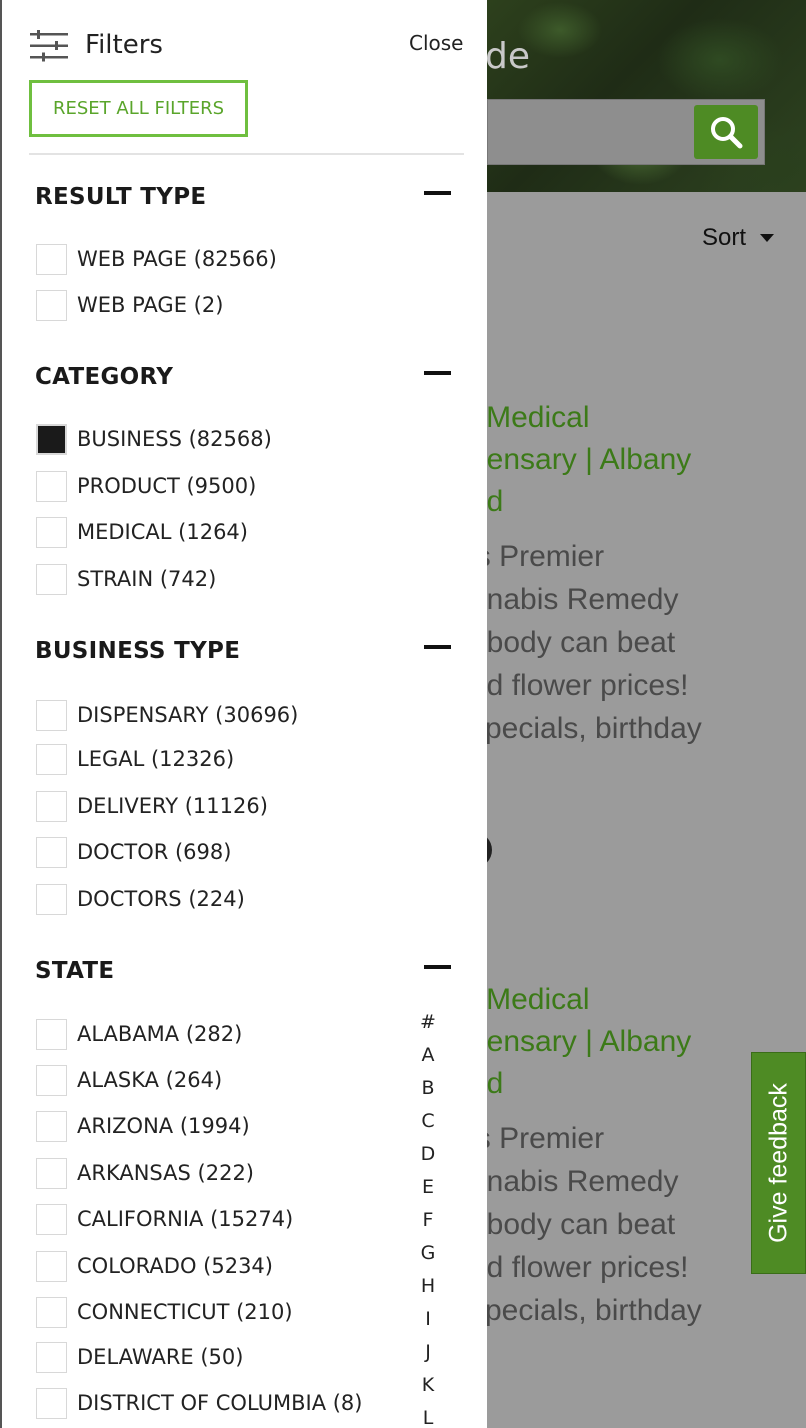 This screenshot has width=806, height=1428. I want to click on filter-option: DISPENSARY (30696), so click(167, 715).